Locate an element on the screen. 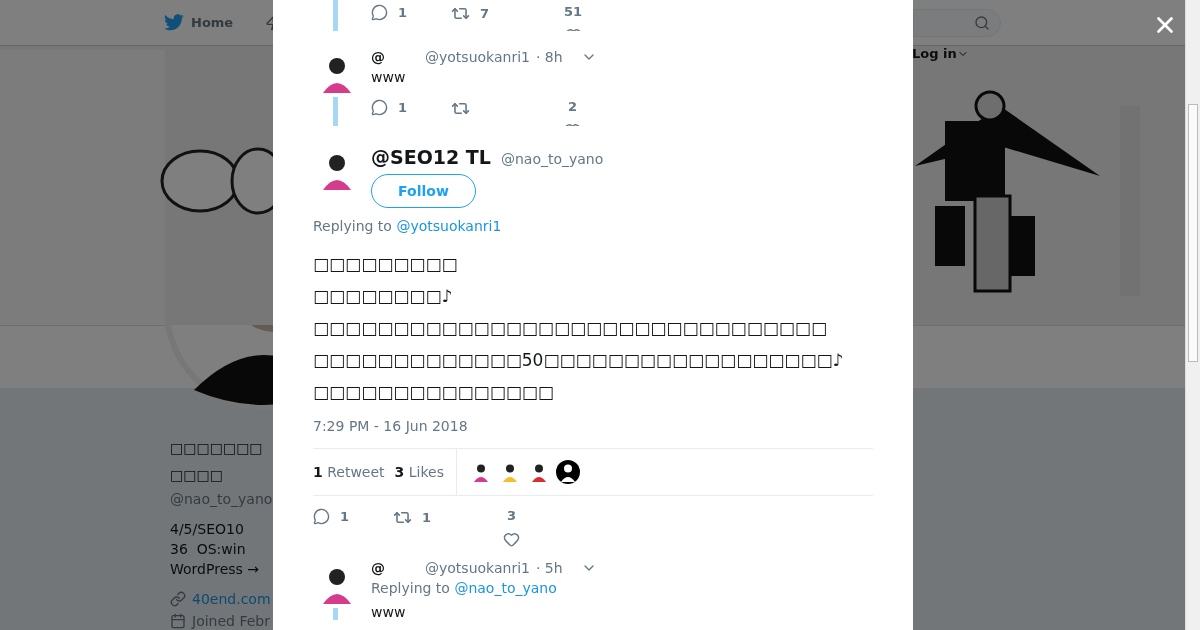  retweet-count: 7 is located at coordinates (485, 13).